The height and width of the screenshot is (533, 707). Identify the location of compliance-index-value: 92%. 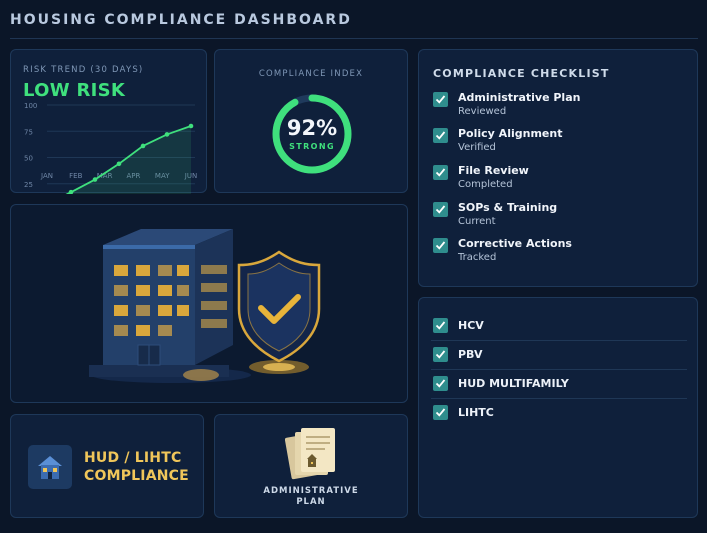
(312, 128).